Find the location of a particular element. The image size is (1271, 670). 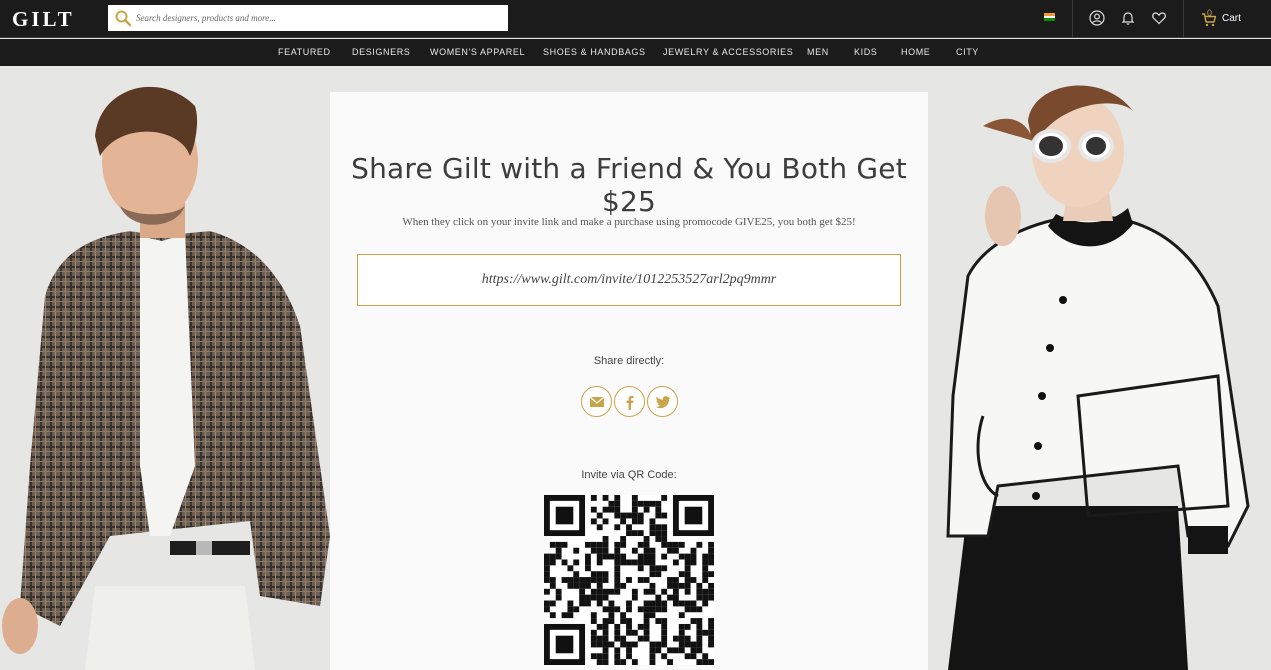

nav-item-designers: DESIGNERS is located at coordinates (381, 52).